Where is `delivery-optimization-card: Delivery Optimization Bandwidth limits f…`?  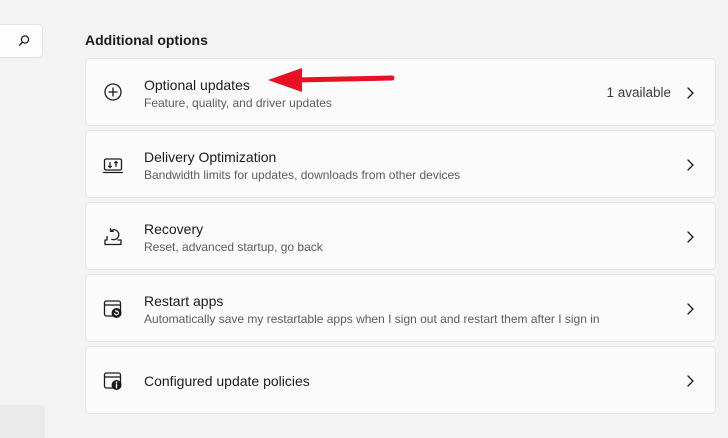
delivery-optimization-card: Delivery Optimization Bandwidth limits f… is located at coordinates (400, 164).